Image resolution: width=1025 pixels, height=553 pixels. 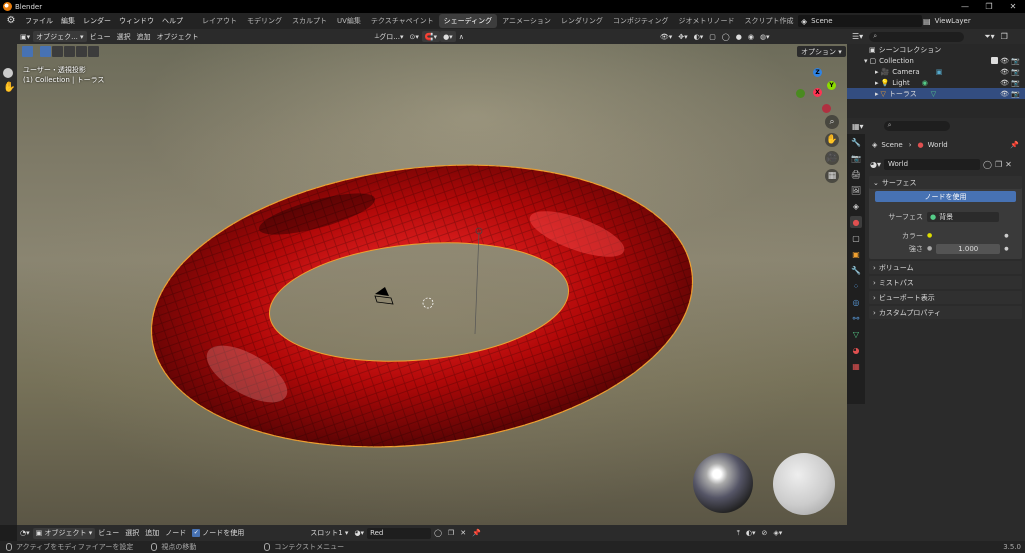 I want to click on gizmo-z-axis: Z, so click(x=817, y=72).